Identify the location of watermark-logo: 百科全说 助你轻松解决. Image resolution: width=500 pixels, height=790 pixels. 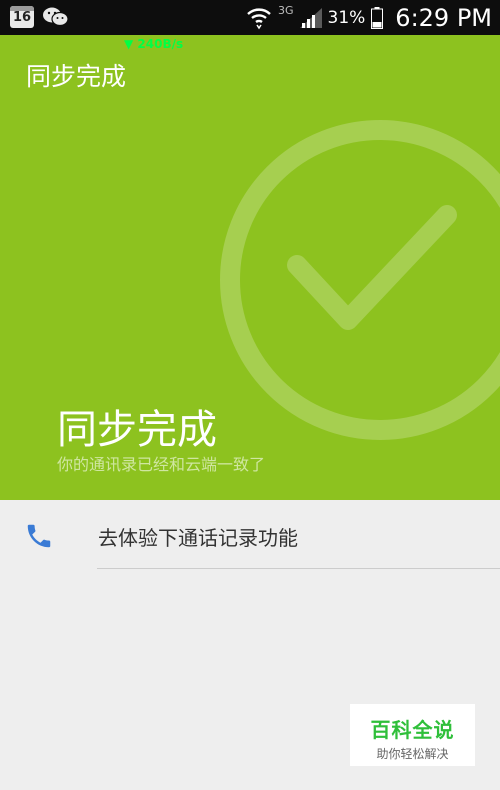
(412, 735).